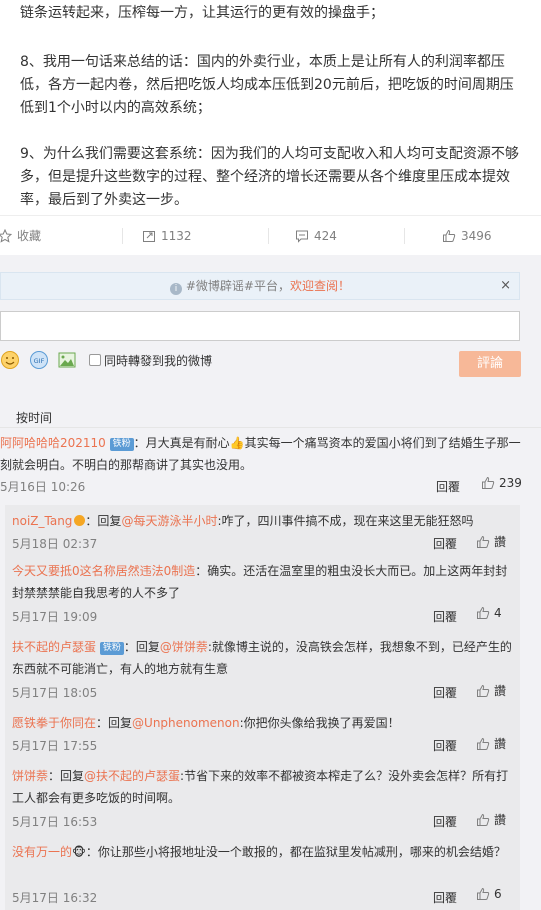 The width and height of the screenshot is (541, 910). I want to click on comment-time: 5月16日 10:26, so click(43, 487).